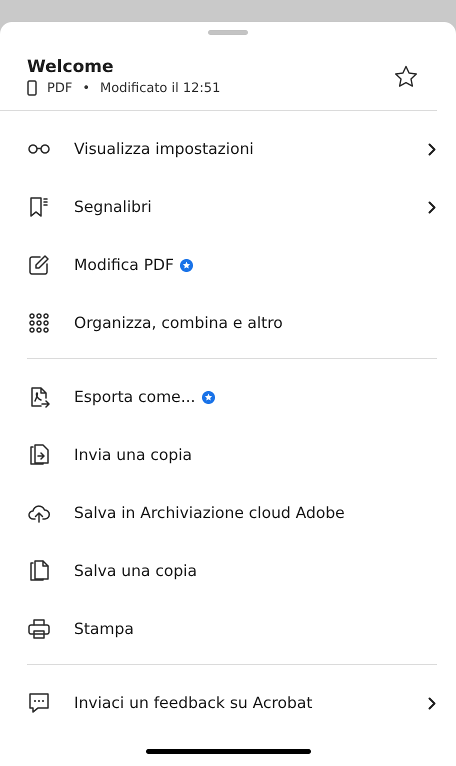 This screenshot has width=456, height=766. What do you see at coordinates (406, 76) in the screenshot?
I see `star-icon` at bounding box center [406, 76].